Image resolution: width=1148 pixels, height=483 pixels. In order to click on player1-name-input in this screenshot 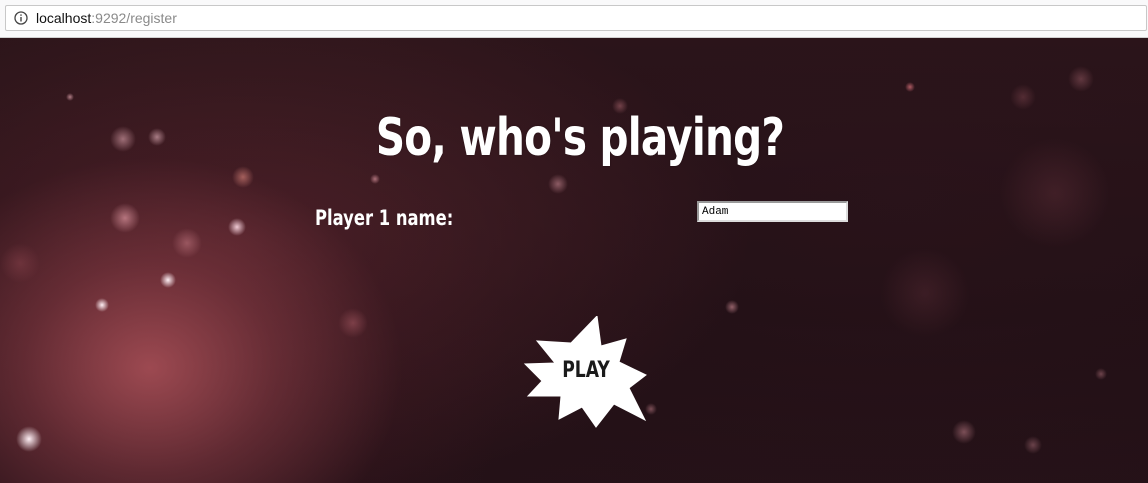, I will do `click(772, 211)`.